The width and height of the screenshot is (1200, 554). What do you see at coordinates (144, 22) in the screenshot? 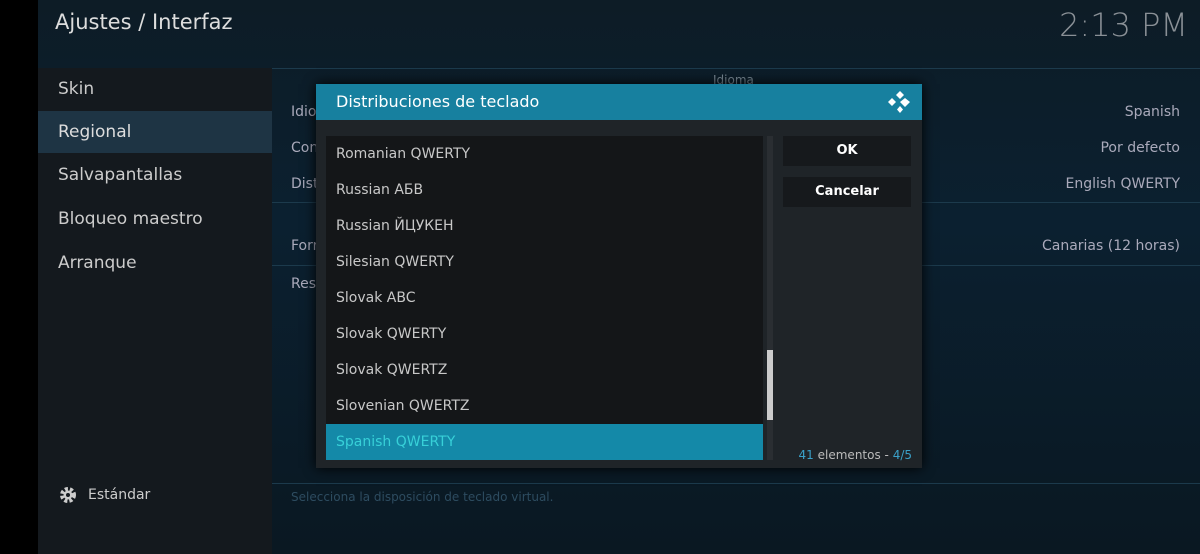
I see `page-title: Ajustes / Interfaz` at bounding box center [144, 22].